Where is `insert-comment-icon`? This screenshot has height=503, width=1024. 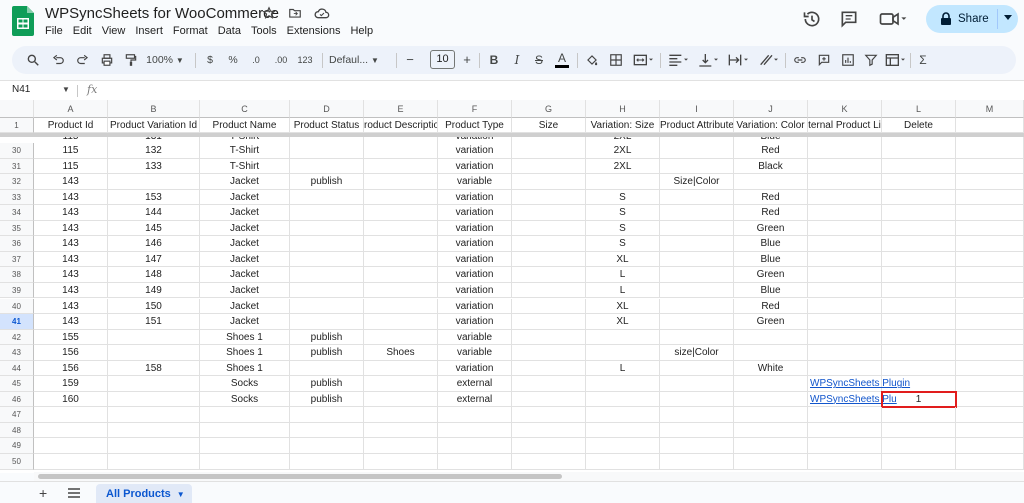 insert-comment-icon is located at coordinates (824, 60).